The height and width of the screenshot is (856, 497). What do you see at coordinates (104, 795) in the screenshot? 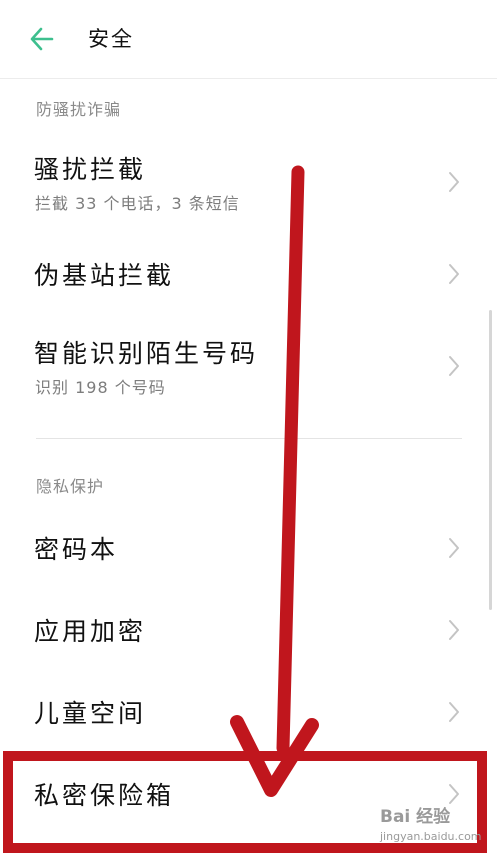
I see `list-item-title: 私密保险箱` at bounding box center [104, 795].